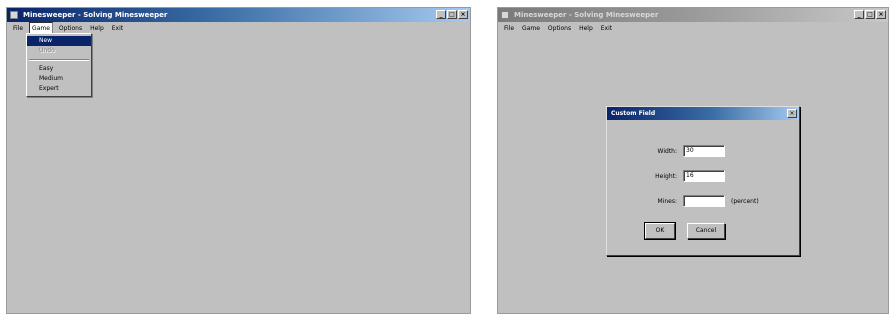 The width and height of the screenshot is (892, 316). Describe the element at coordinates (745, 201) in the screenshot. I see `mines-unit-note: (percent)` at that location.